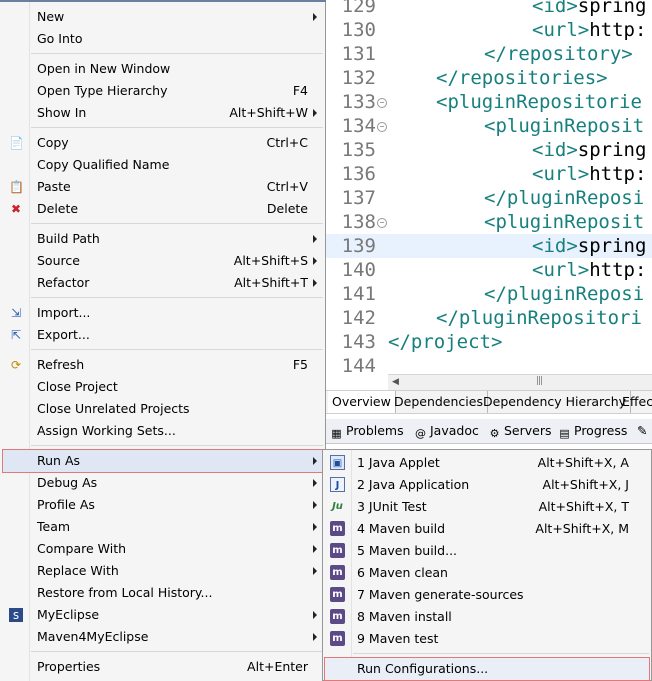  I want to click on menu-item-build-path: Build Path, so click(162, 239).